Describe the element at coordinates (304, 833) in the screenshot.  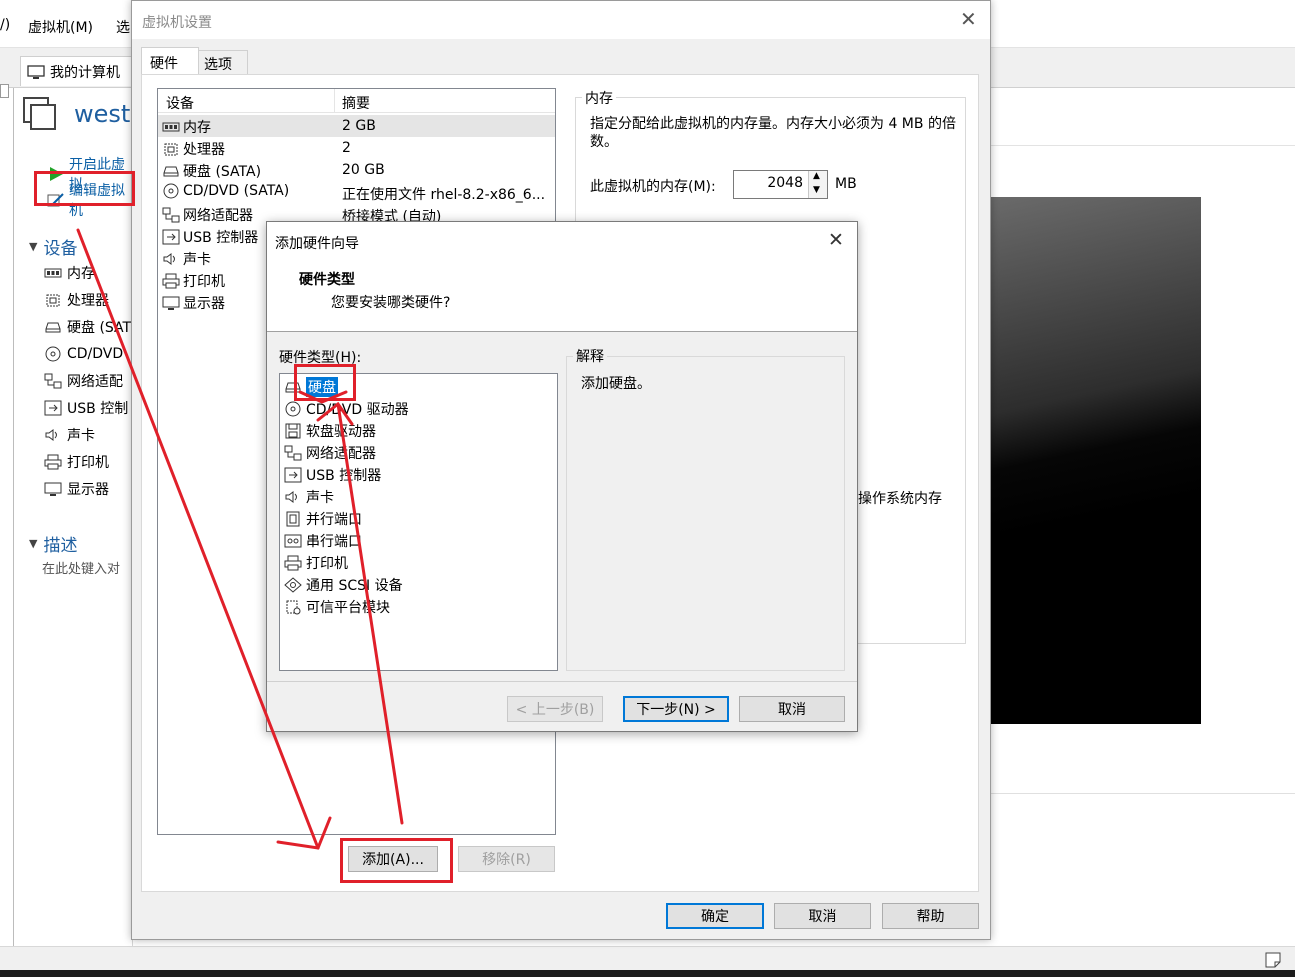
I see `arrow-head-add` at that location.